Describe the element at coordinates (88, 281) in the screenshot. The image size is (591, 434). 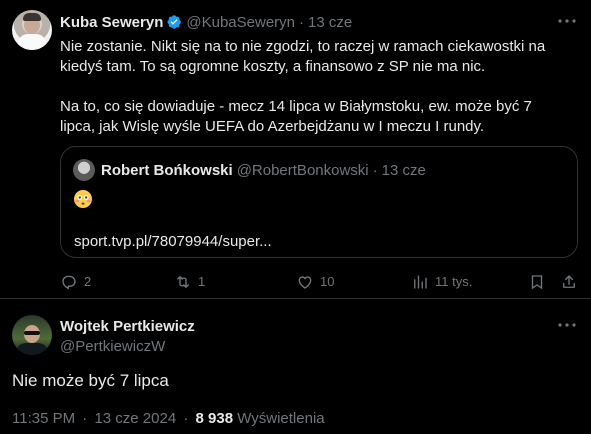
I see `reply-count: 2` at that location.